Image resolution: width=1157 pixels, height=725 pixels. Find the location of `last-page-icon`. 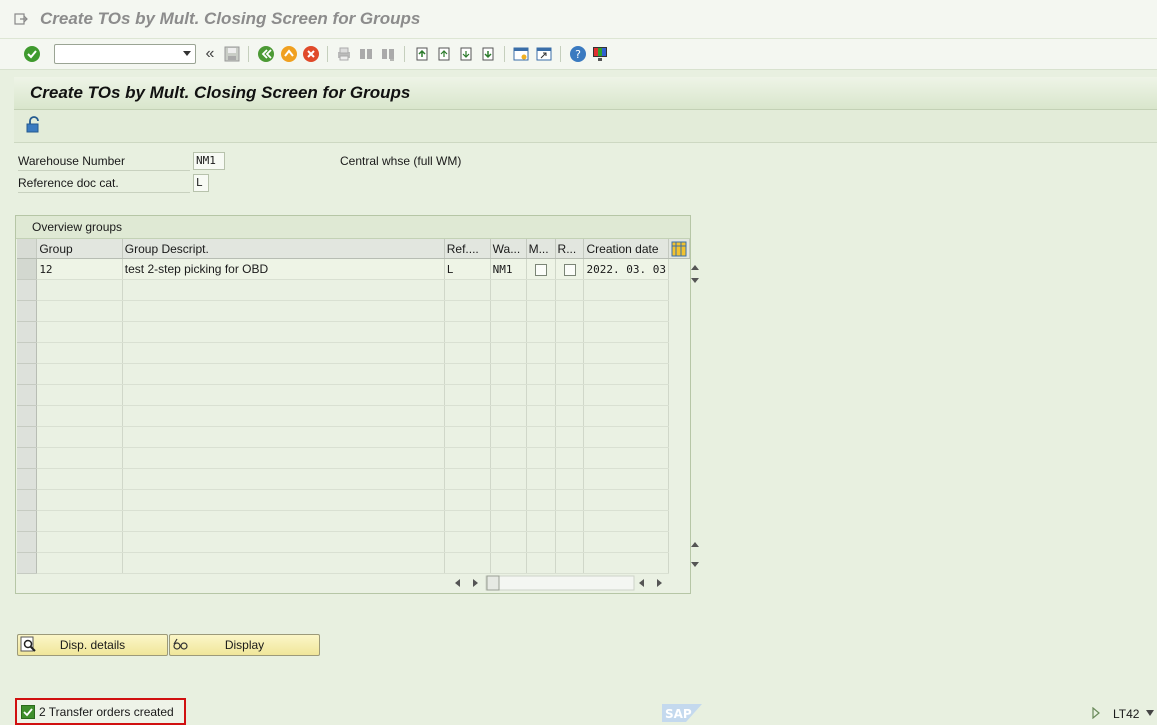

last-page-icon is located at coordinates (488, 54).